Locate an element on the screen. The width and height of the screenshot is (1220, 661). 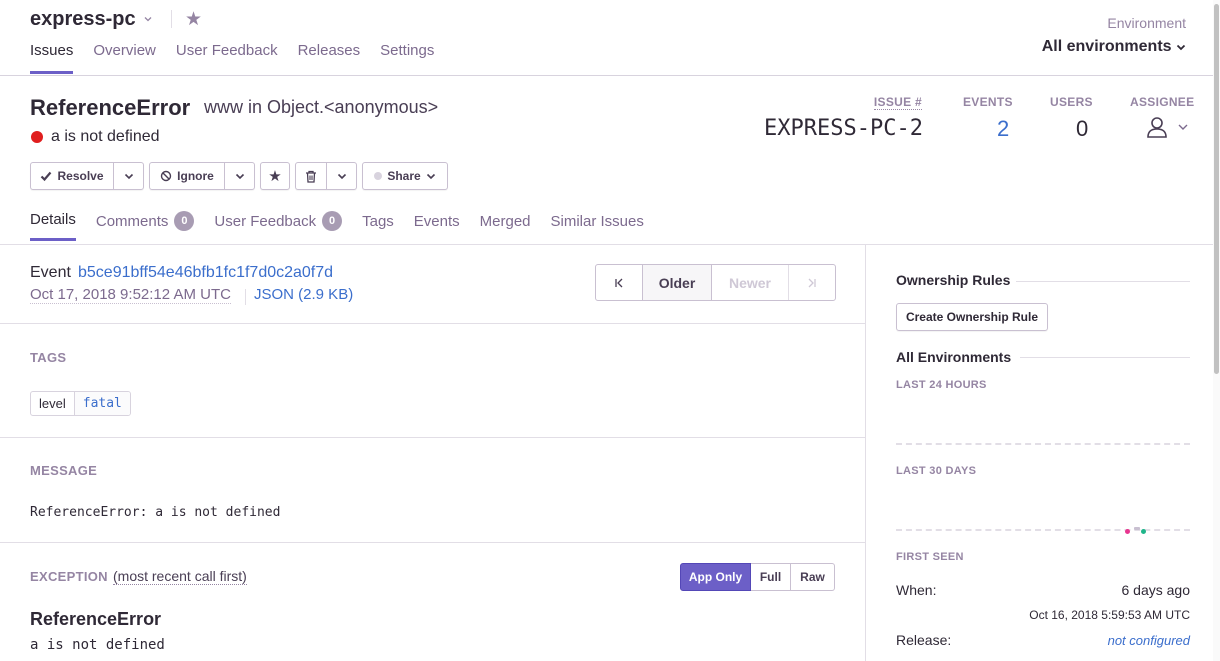
tab-label: User Feedback is located at coordinates (265, 221).